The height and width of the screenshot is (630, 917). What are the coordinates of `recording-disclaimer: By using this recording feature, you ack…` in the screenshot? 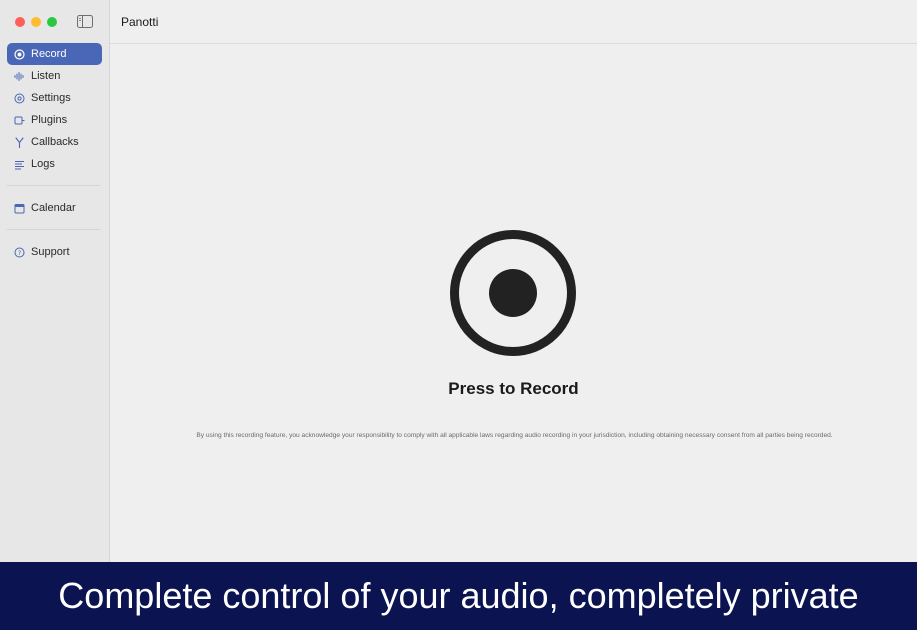 It's located at (514, 435).